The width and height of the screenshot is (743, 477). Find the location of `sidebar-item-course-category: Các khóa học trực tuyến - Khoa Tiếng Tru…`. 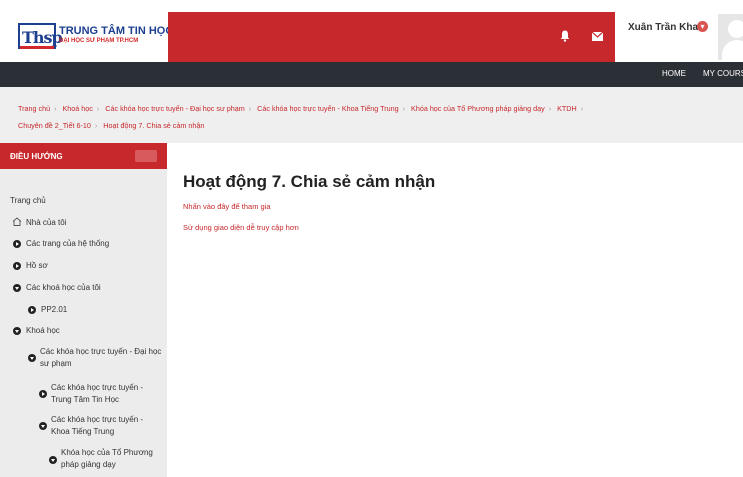

sidebar-item-course-category: Các khóa học trực tuyến - Khoa Tiếng Tru… is located at coordinates (107, 426).